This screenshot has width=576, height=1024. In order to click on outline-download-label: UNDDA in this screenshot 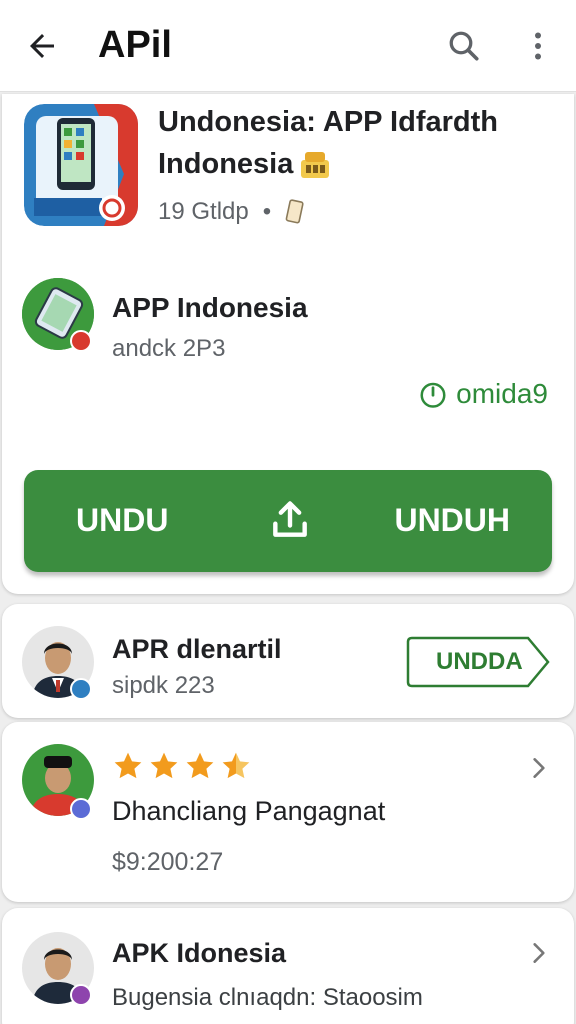, I will do `click(479, 661)`.